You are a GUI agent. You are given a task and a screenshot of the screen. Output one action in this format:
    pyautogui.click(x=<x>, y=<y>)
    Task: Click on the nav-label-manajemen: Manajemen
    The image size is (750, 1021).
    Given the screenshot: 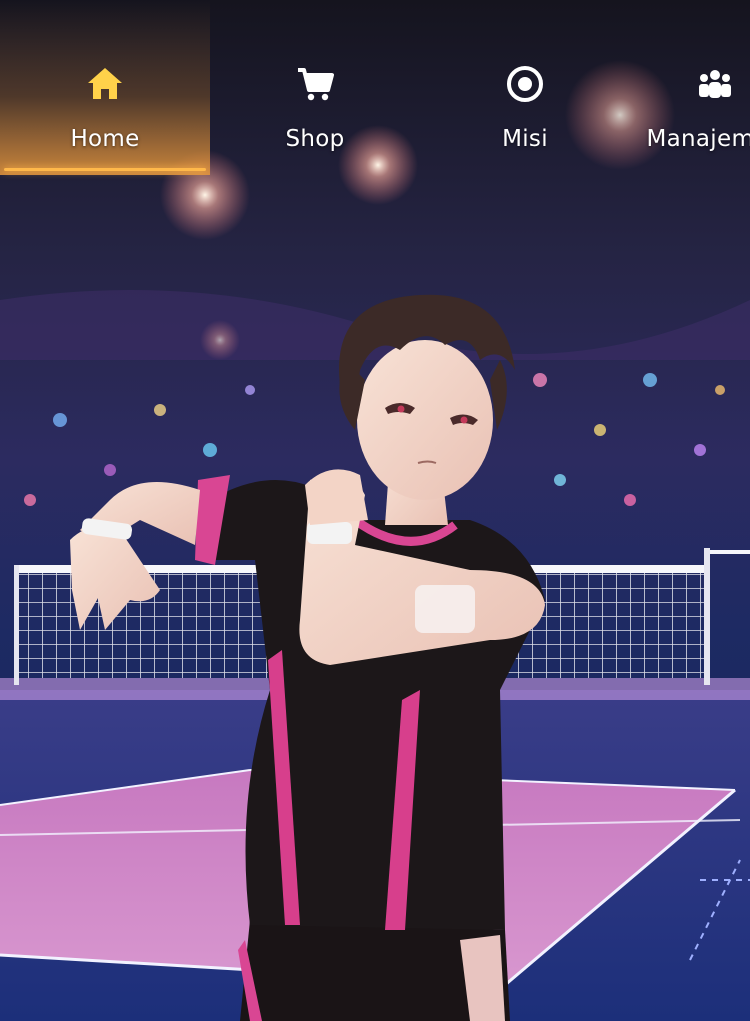 What is the action you would take?
    pyautogui.click(x=698, y=139)
    